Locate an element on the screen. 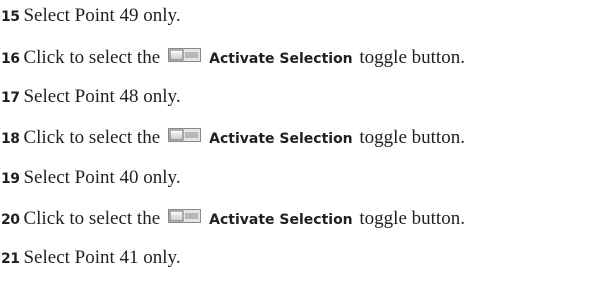 The image size is (603, 284). step-21: 21 Select Point 41 only. is located at coordinates (91, 258).